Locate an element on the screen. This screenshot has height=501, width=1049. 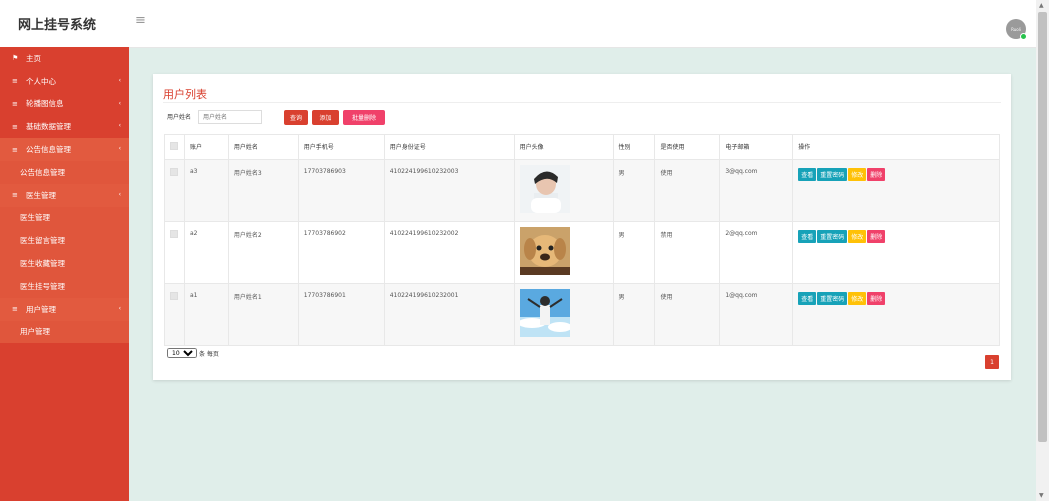
sidebar-item: ≡ 用户管理 ‹ is located at coordinates (64, 309).